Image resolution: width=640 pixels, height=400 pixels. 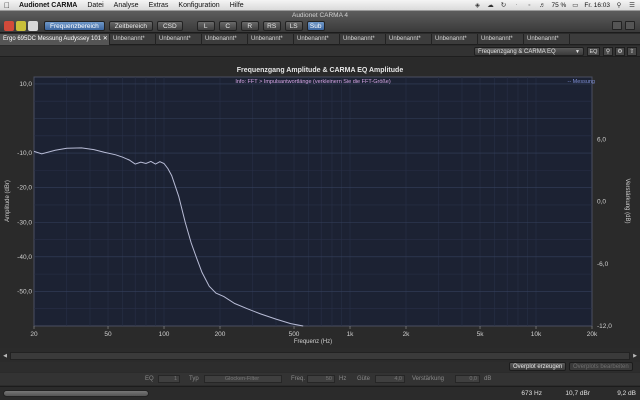 What do you see at coordinates (126, 5) in the screenshot?
I see `menu-analyse: Analyse` at bounding box center [126, 5].